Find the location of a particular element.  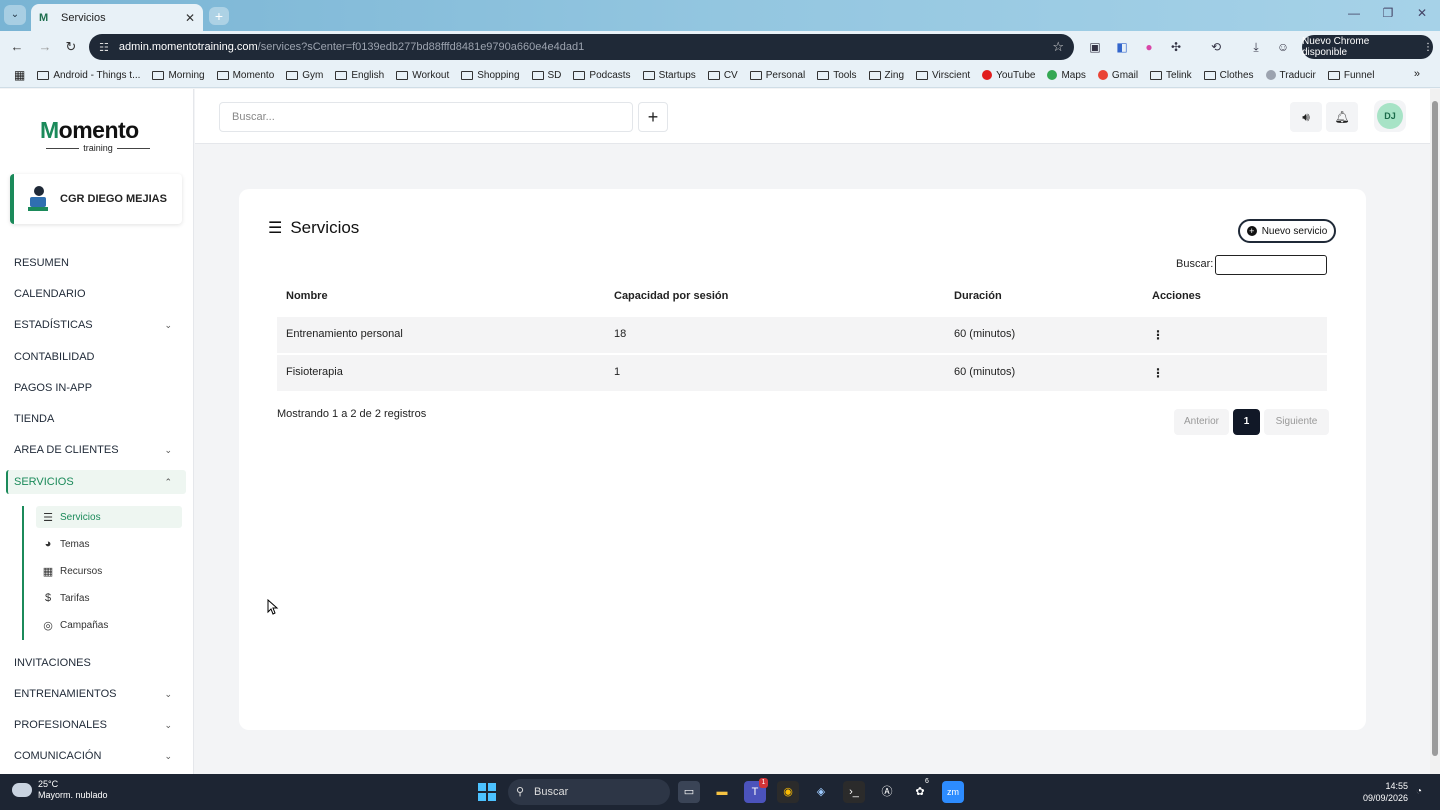

screenshot-extension-icon: ▣ is located at coordinates (1095, 47).